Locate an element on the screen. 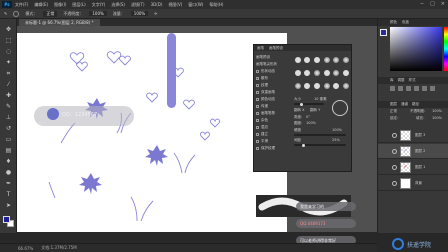 Image resolution: width=448 pixels, height=252 pixels. spacing-slider-handle is located at coordinates (303, 145).